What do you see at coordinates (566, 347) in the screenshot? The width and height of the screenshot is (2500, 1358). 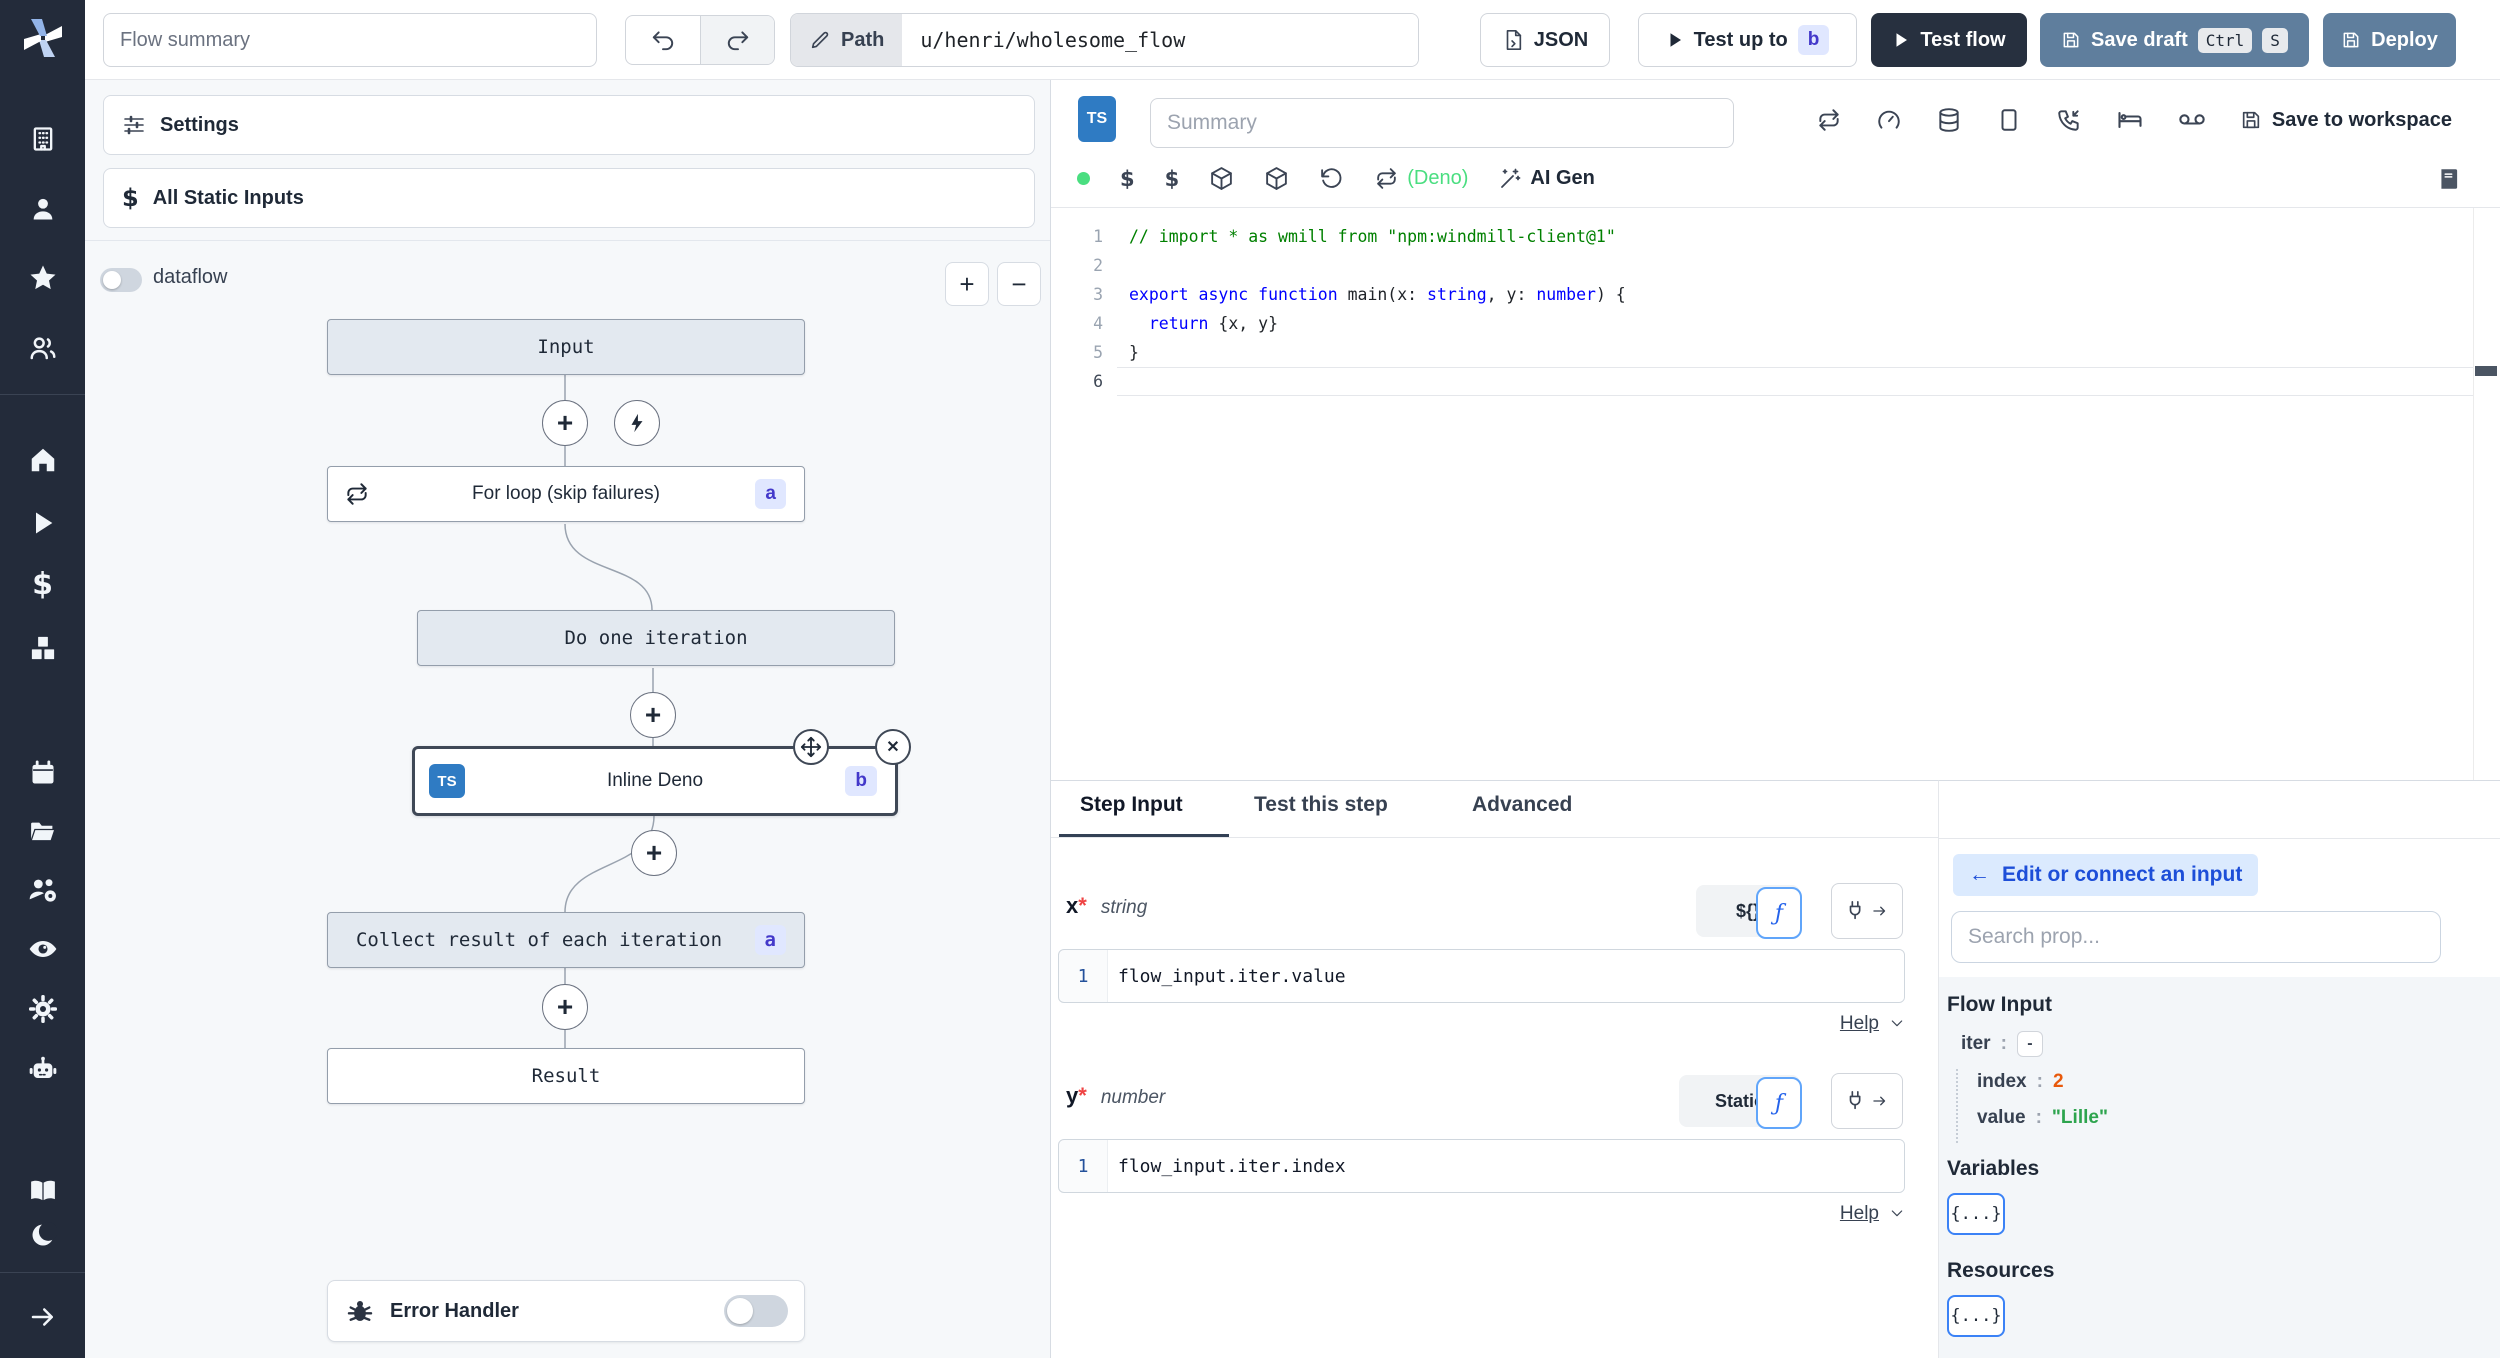 I see `flow-node-input: Input` at bounding box center [566, 347].